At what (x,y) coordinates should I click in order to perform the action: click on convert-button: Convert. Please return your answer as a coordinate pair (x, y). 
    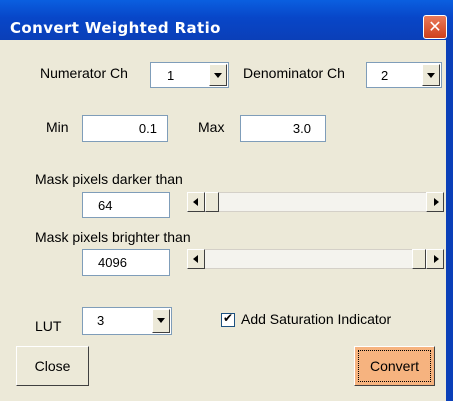
    Looking at the image, I should click on (394, 366).